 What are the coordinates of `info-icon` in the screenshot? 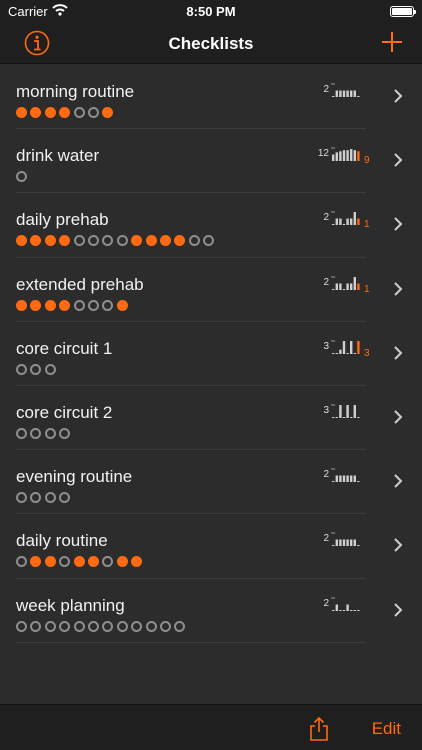 It's located at (37, 43).